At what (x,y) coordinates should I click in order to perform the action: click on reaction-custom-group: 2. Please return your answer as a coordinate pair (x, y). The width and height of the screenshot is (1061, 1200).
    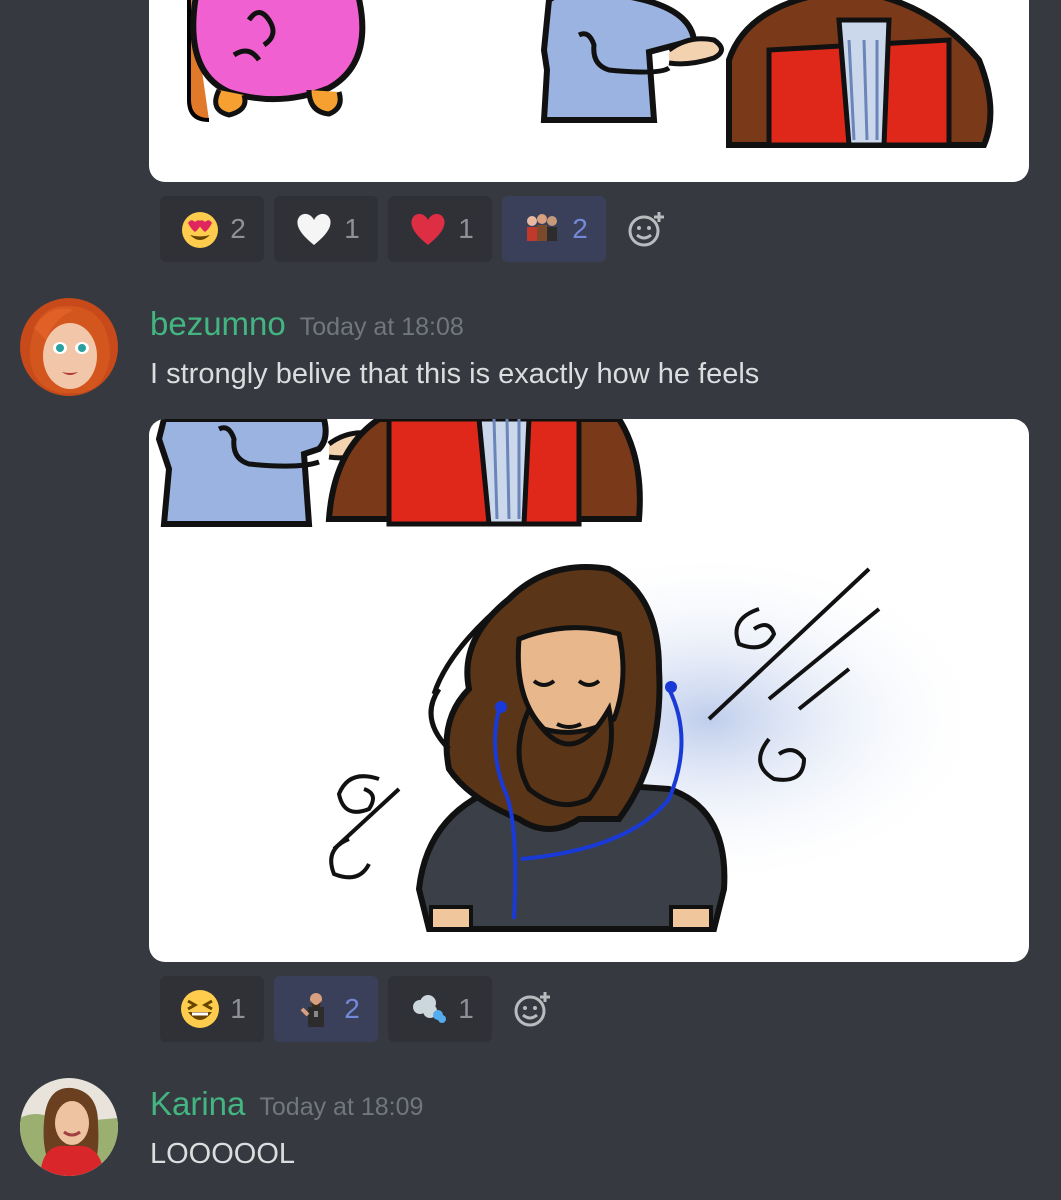
    Looking at the image, I should click on (554, 229).